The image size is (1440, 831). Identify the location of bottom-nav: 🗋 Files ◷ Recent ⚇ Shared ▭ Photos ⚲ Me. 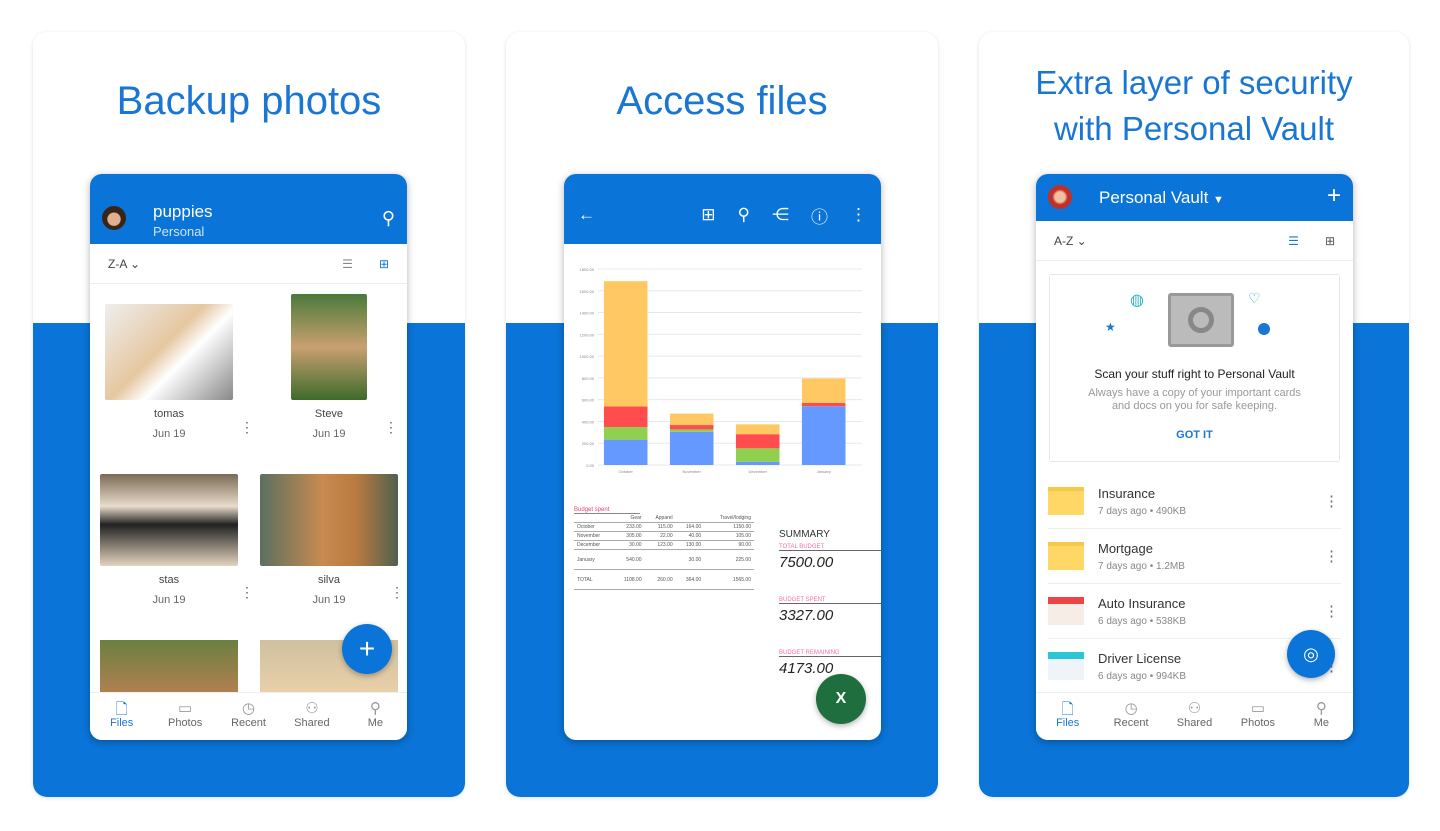
(1194, 716).